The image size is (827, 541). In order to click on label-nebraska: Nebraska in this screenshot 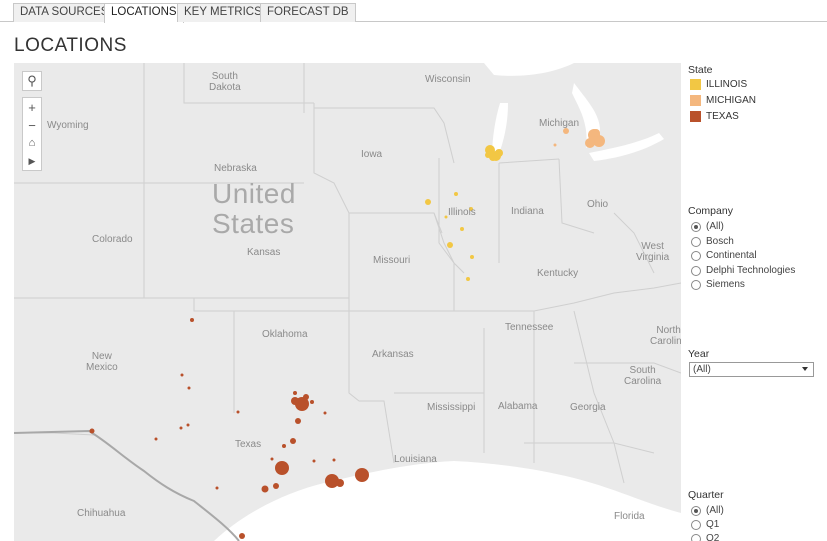, I will do `click(235, 168)`.